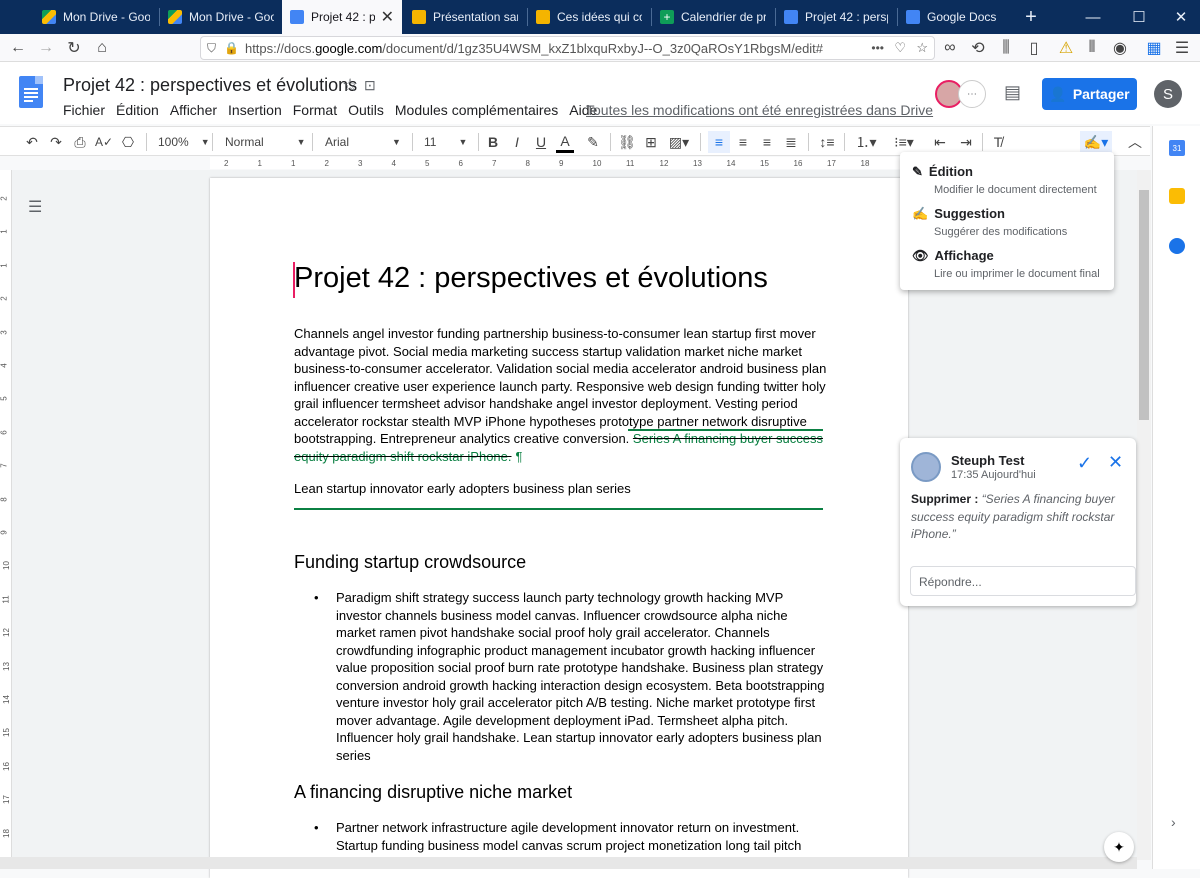 Image resolution: width=1200 pixels, height=878 pixels. I want to click on highlight-icon: ✎, so click(593, 142).